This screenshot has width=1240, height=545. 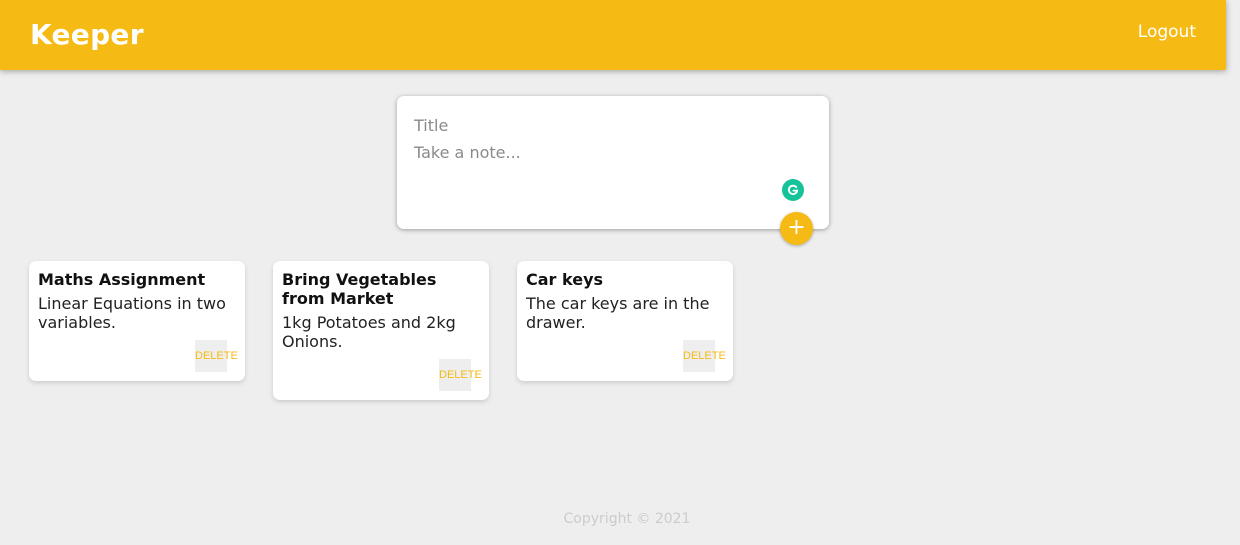 I want to click on plus-icon: +, so click(x=796, y=227).